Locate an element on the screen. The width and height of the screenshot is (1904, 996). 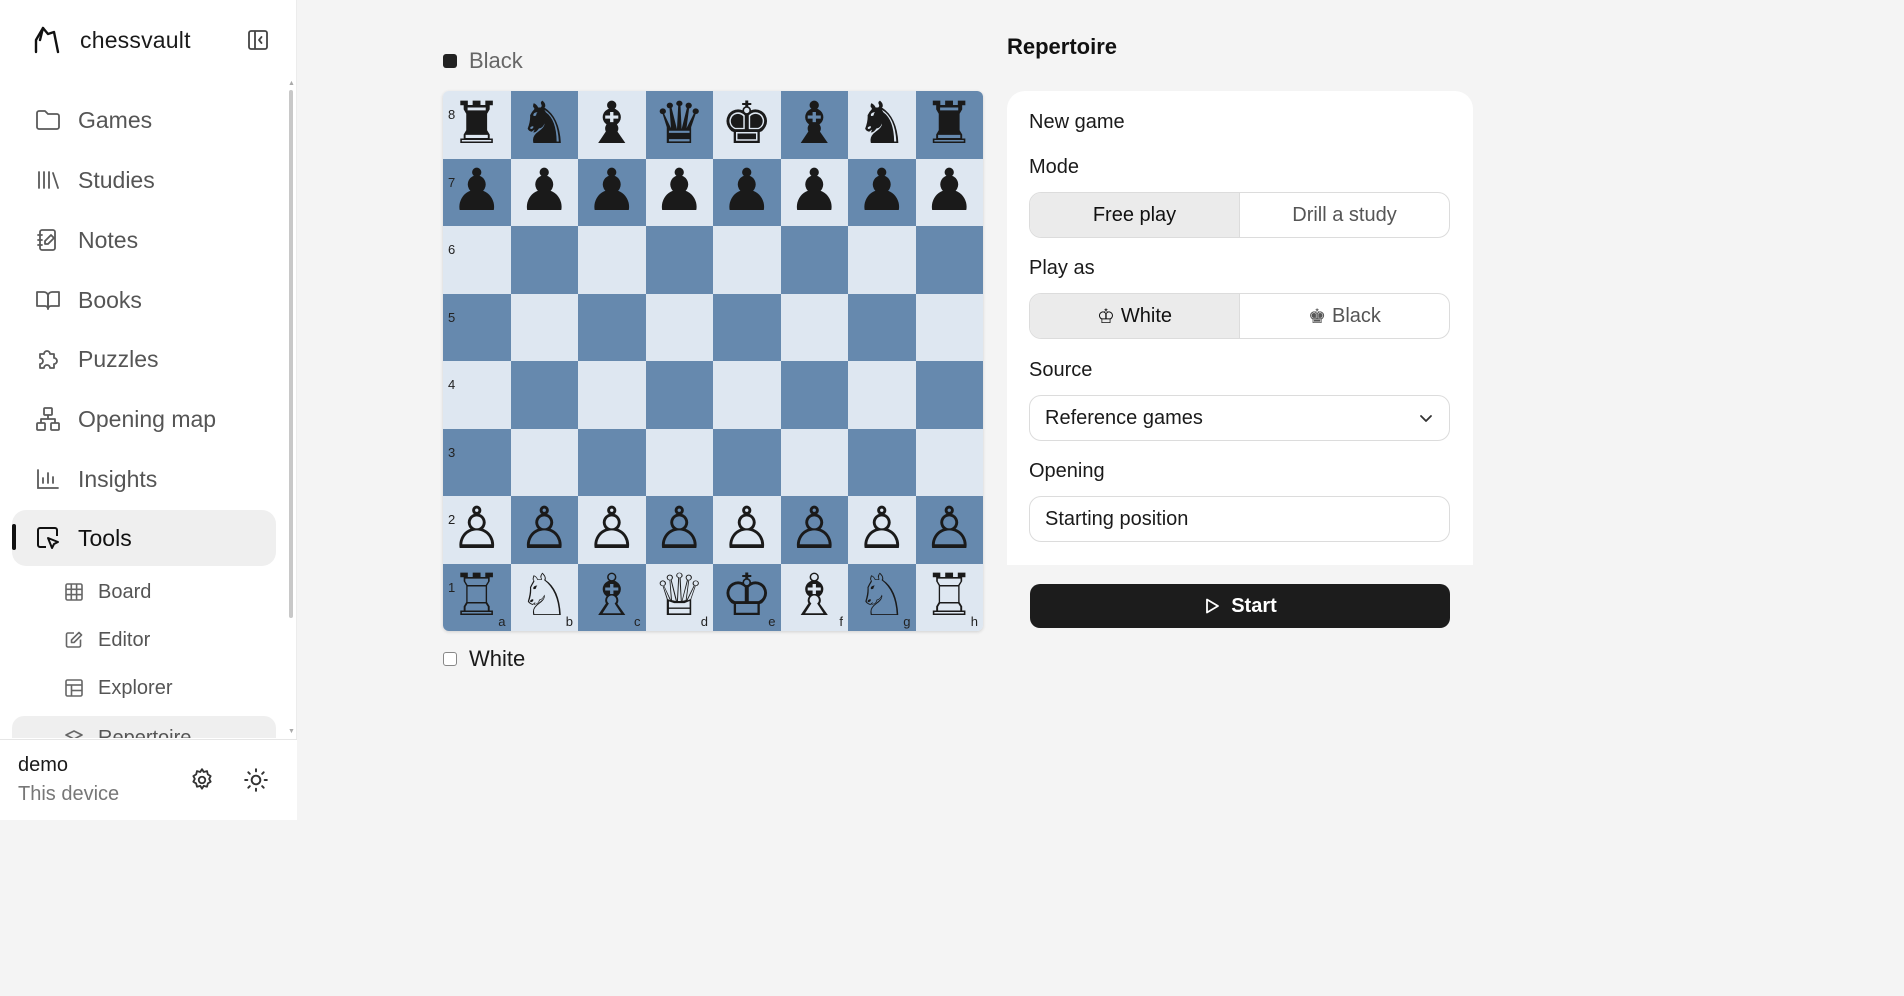
sidebar-item-insights: Insights is located at coordinates (144, 479).